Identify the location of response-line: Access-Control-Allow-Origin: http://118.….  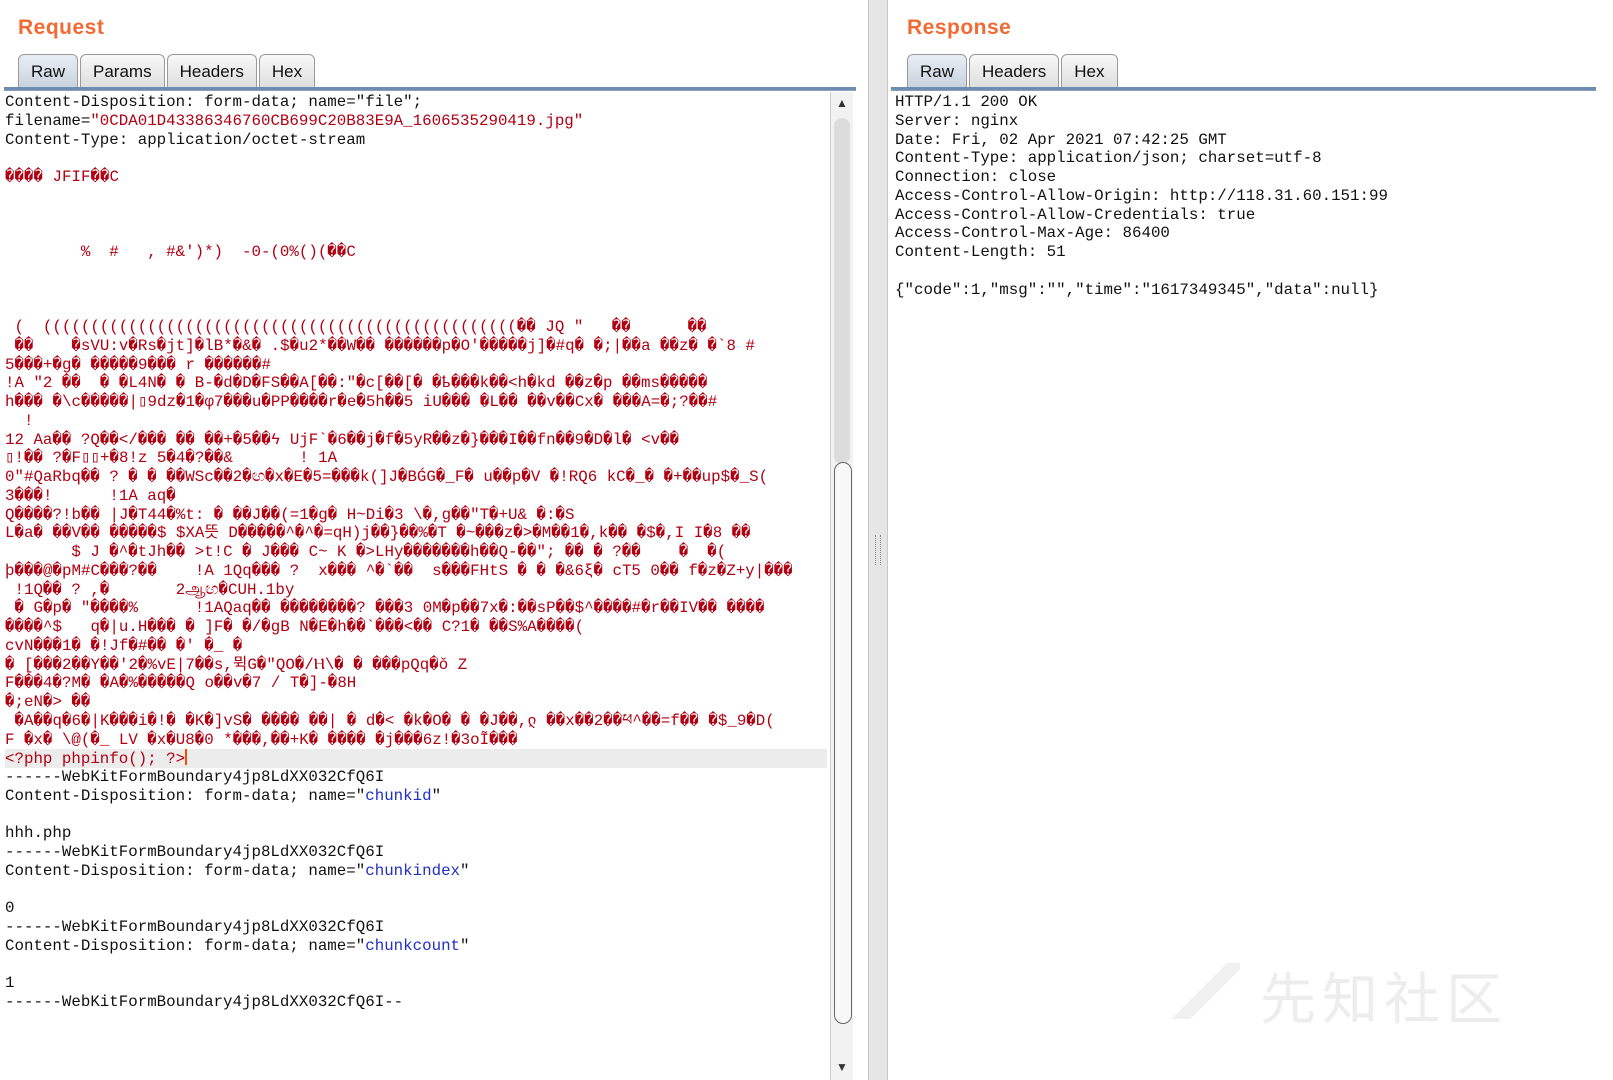
(1141, 195).